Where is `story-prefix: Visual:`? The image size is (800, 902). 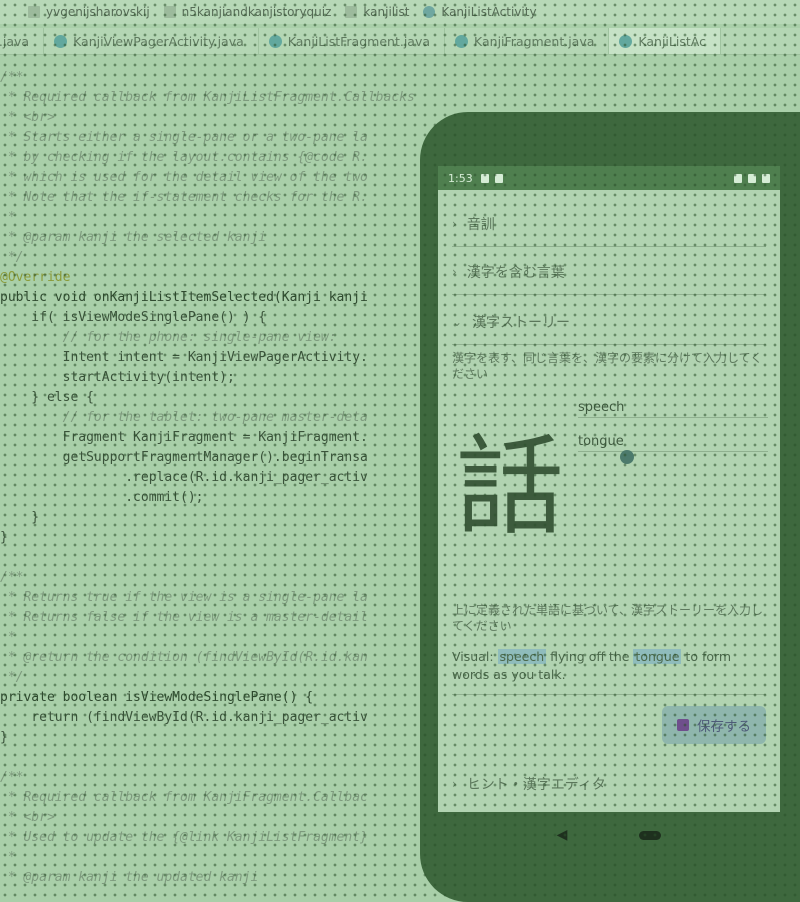
story-prefix: Visual: is located at coordinates (475, 656).